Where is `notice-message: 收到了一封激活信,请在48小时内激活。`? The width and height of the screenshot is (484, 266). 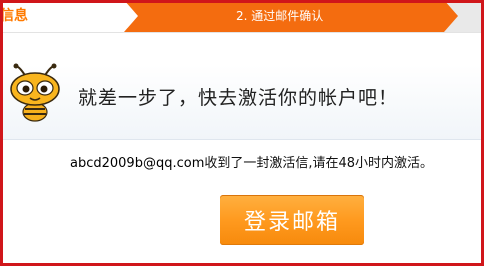
notice-message: 收到了一封激活信,请在48小时内激活。 is located at coordinates (319, 163).